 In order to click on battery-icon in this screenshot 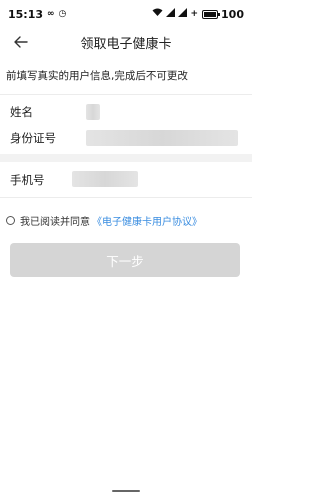, I will do `click(211, 14)`.